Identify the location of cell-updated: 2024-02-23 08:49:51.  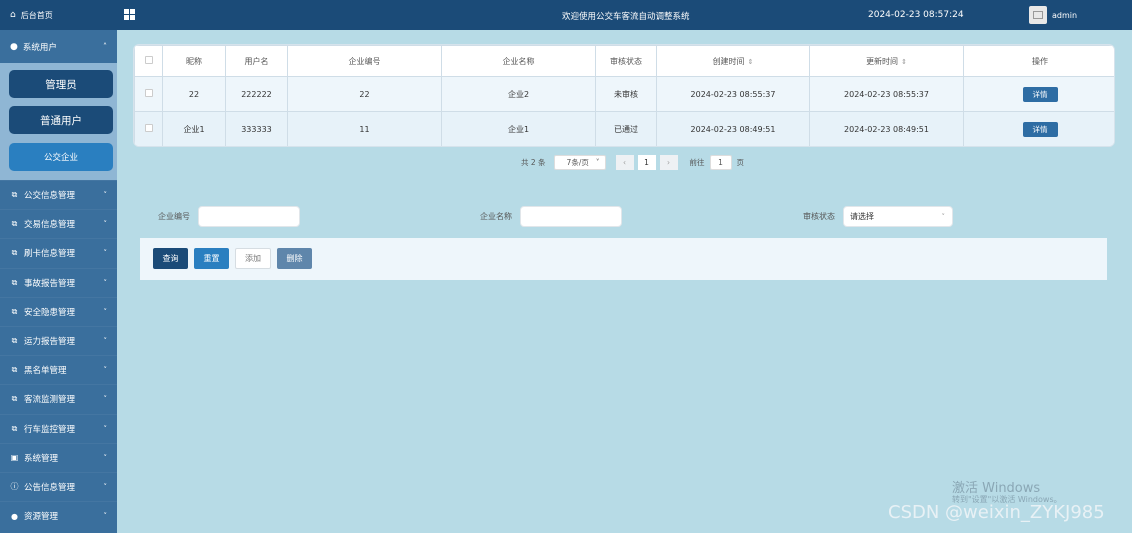
(886, 128).